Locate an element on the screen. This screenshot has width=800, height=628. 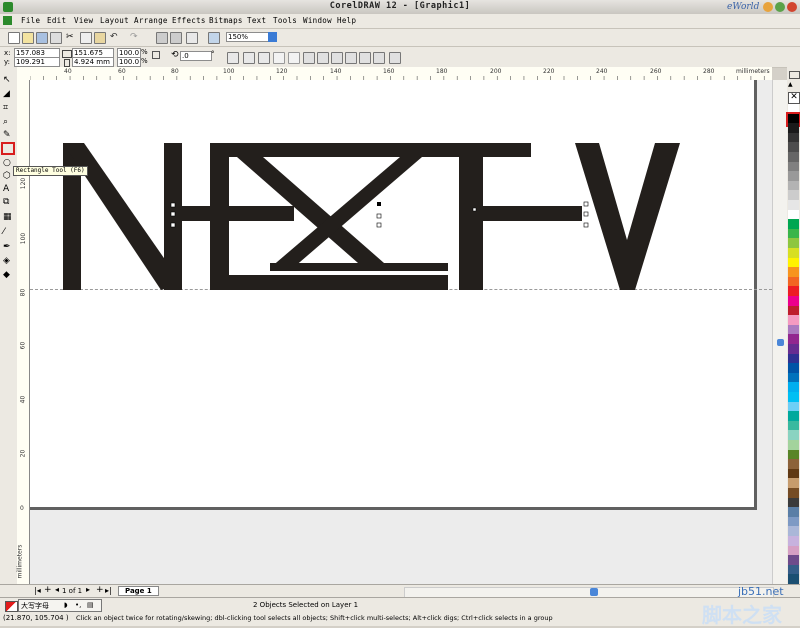
rotation-angle-field: .0 is located at coordinates (196, 56).